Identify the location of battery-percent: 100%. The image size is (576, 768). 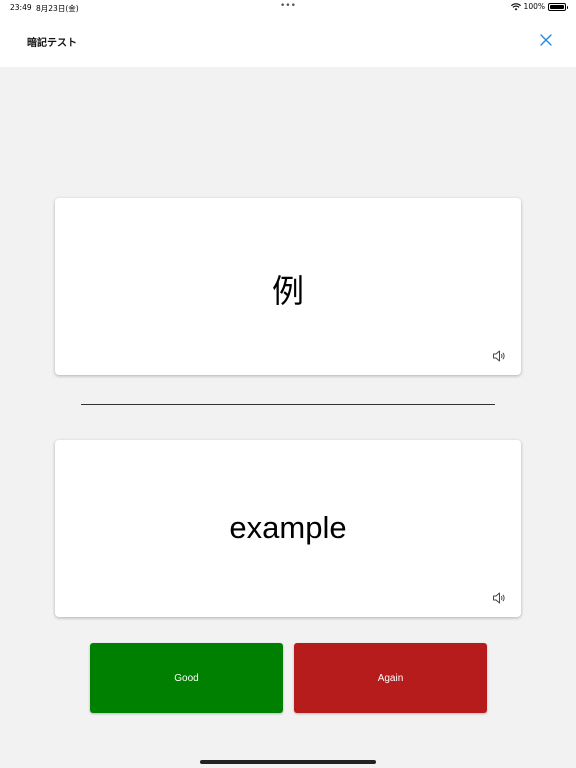
(534, 6).